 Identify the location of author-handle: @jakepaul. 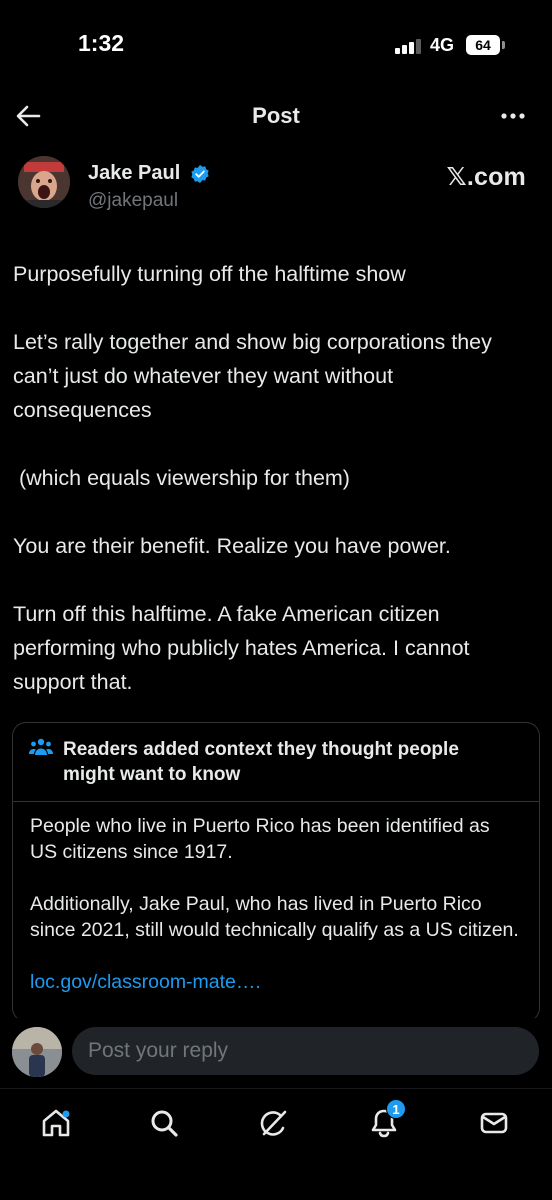
(133, 201).